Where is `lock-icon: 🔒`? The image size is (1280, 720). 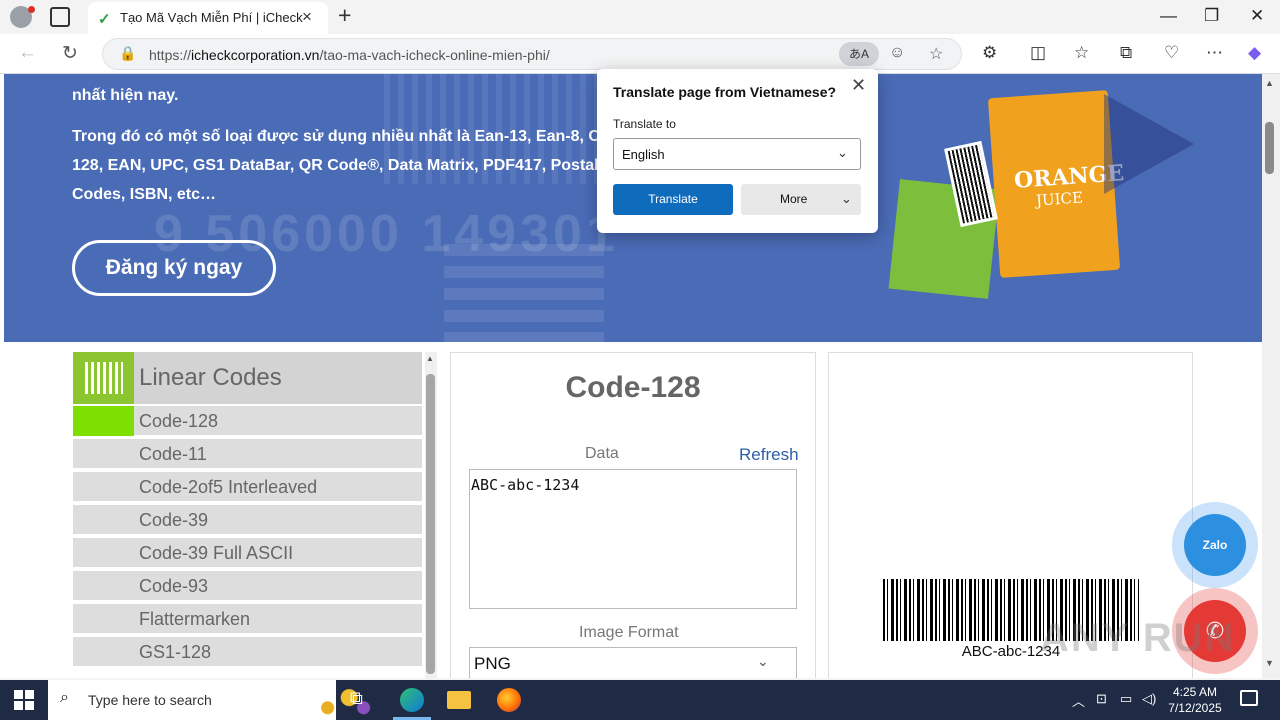 lock-icon: 🔒 is located at coordinates (127, 53).